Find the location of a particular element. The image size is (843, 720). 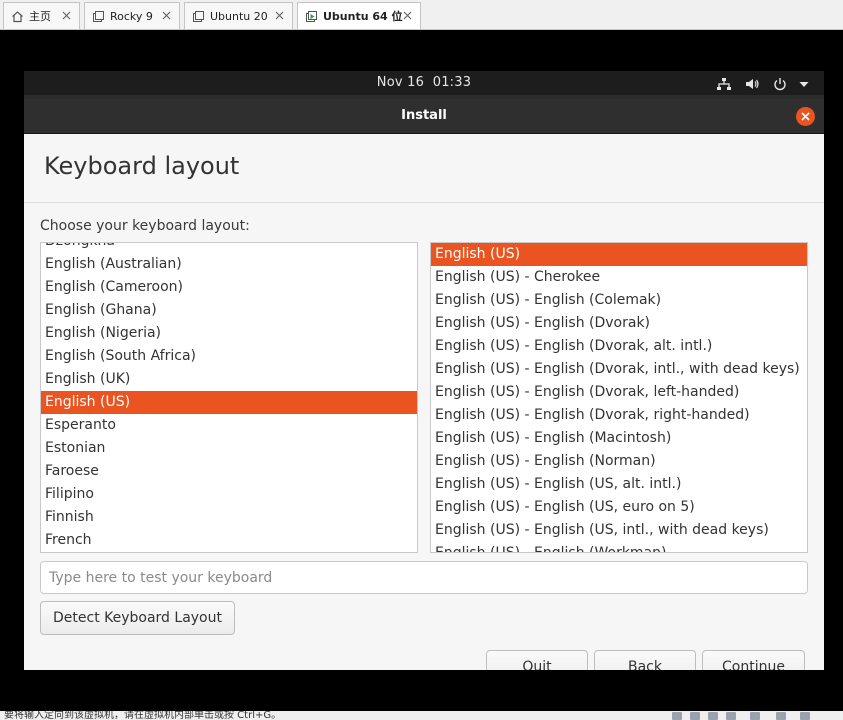

gnome-top-bar: Nov 16 01:33 is located at coordinates (424, 83).